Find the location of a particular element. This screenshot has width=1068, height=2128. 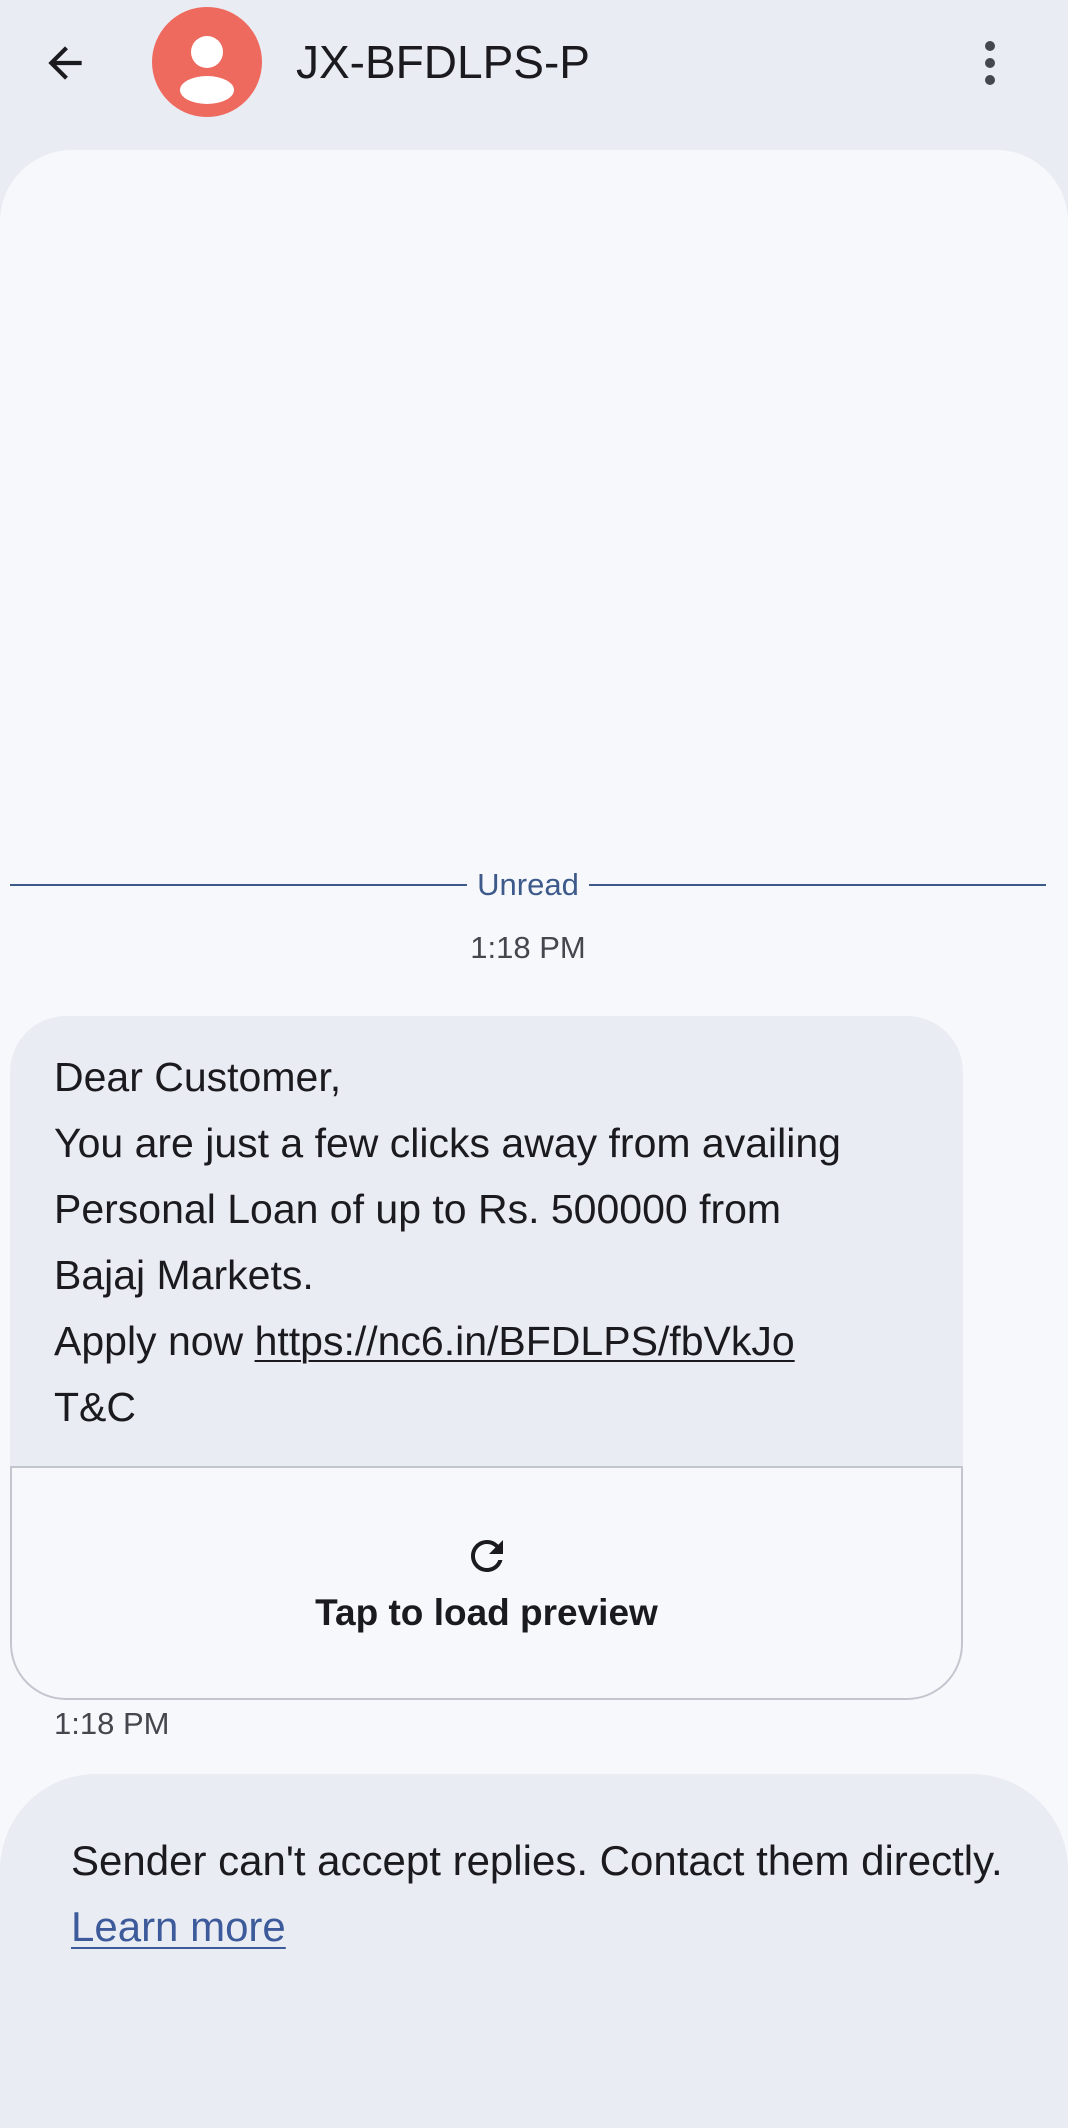

top-app-bar: JX-BFDLPS-P is located at coordinates (534, 75).